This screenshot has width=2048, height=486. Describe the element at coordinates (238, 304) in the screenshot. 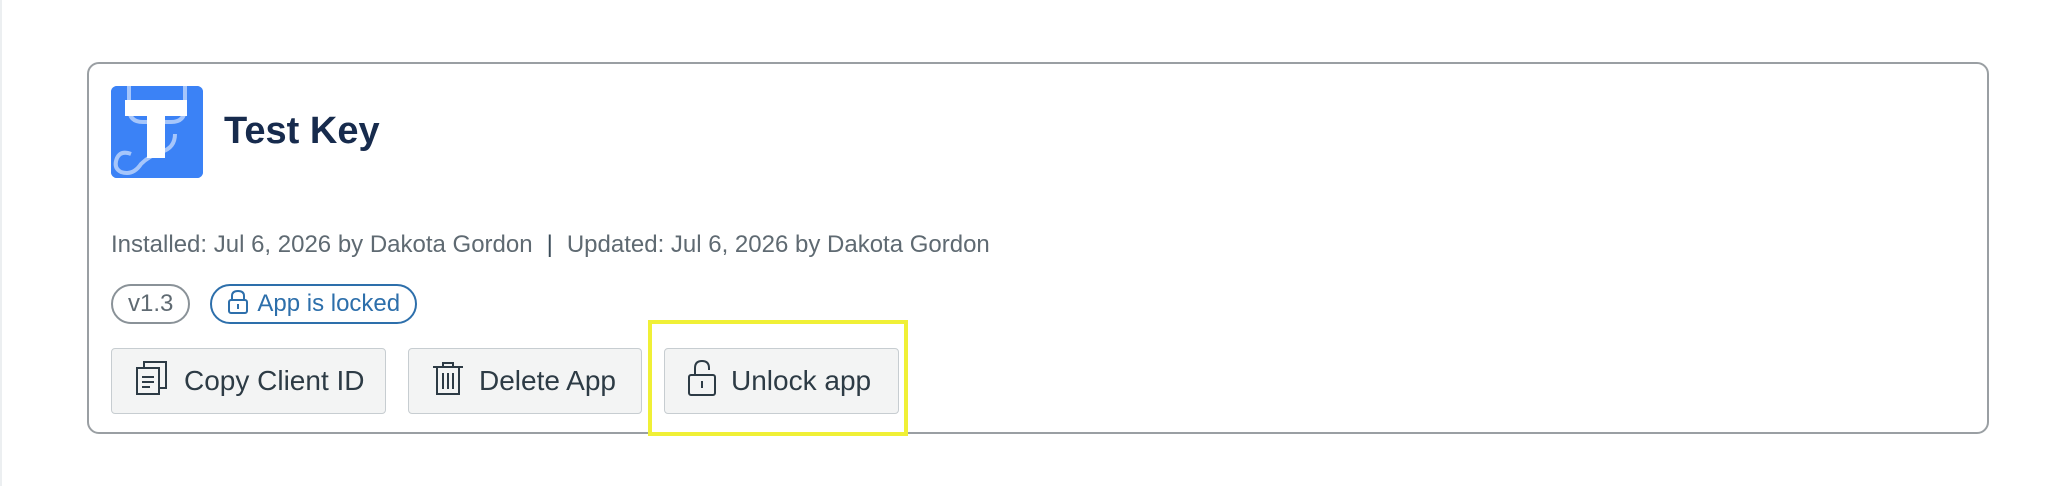

I see `lock-icon` at that location.